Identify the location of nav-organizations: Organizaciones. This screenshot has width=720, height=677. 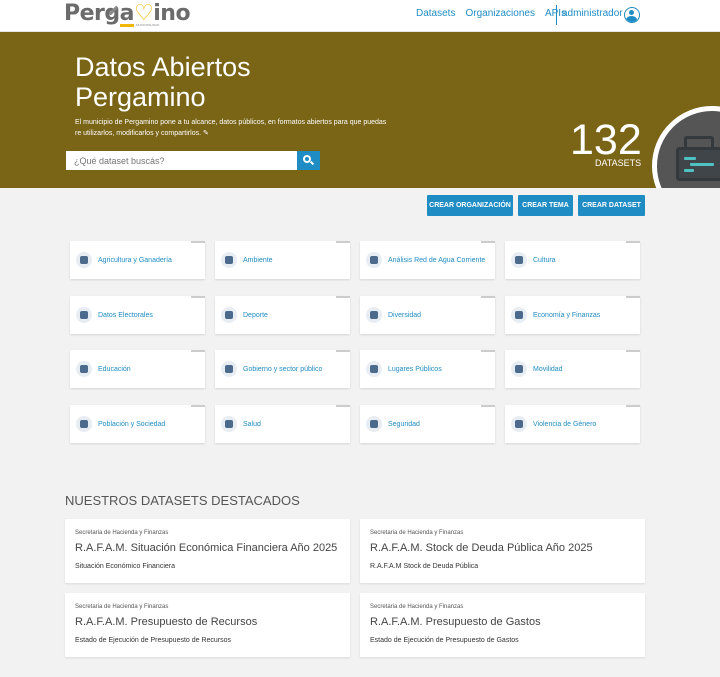
(499, 13).